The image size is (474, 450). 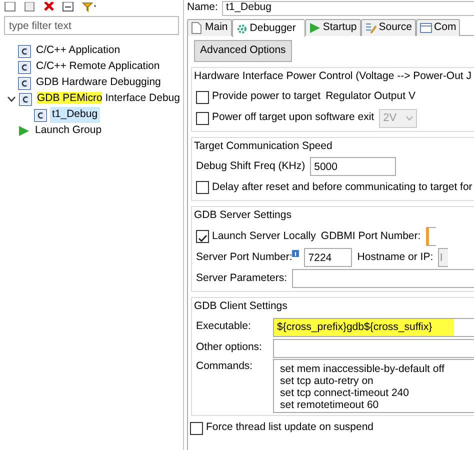 What do you see at coordinates (10, 7) in the screenshot?
I see `new-document-icon` at bounding box center [10, 7].